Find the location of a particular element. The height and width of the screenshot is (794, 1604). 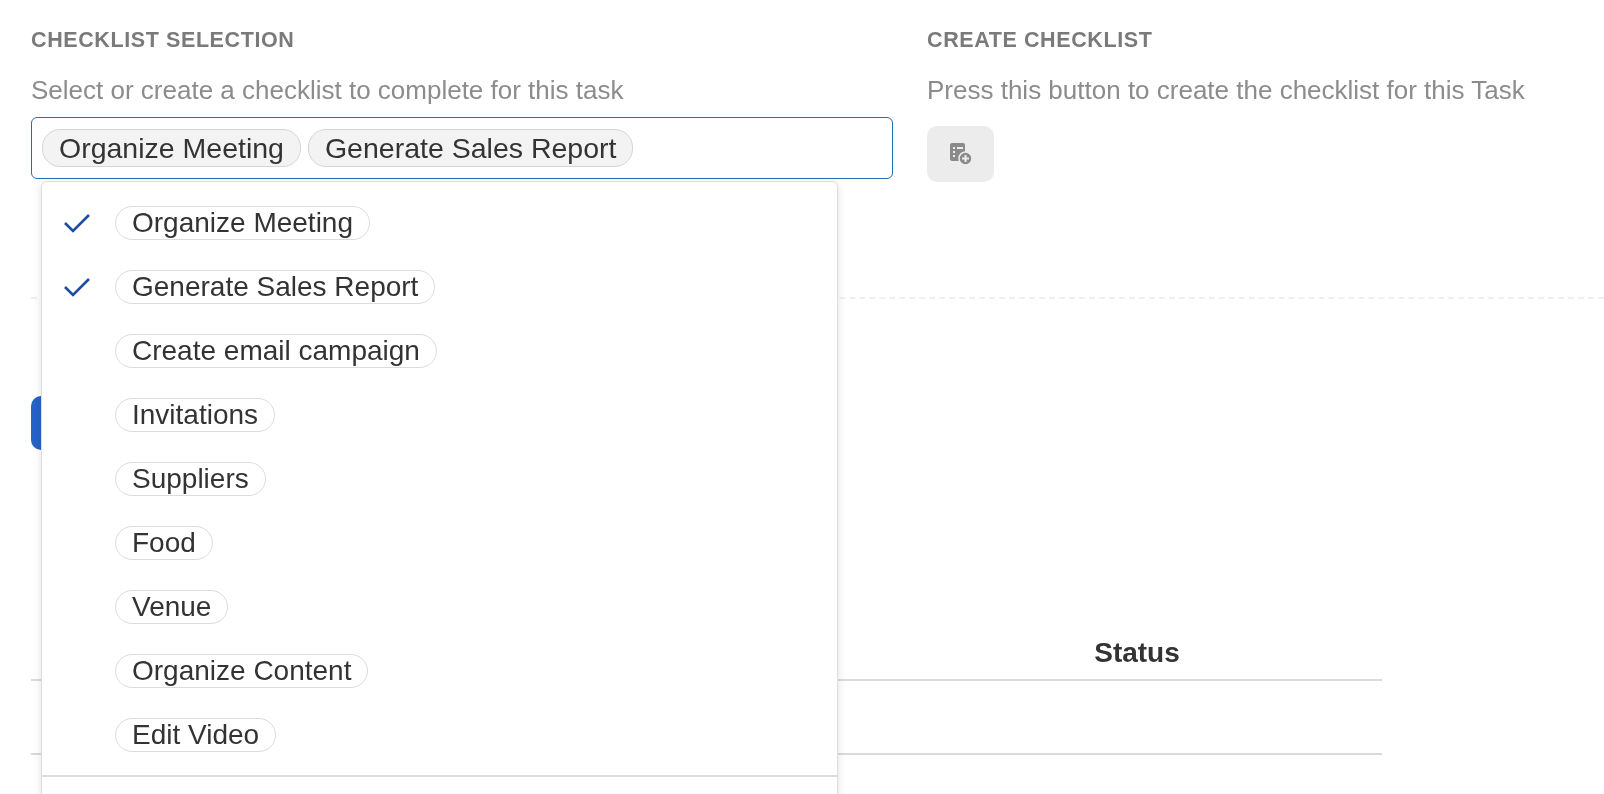

tag-select-field: Organize Meeting Generate Sales Report is located at coordinates (462, 148).